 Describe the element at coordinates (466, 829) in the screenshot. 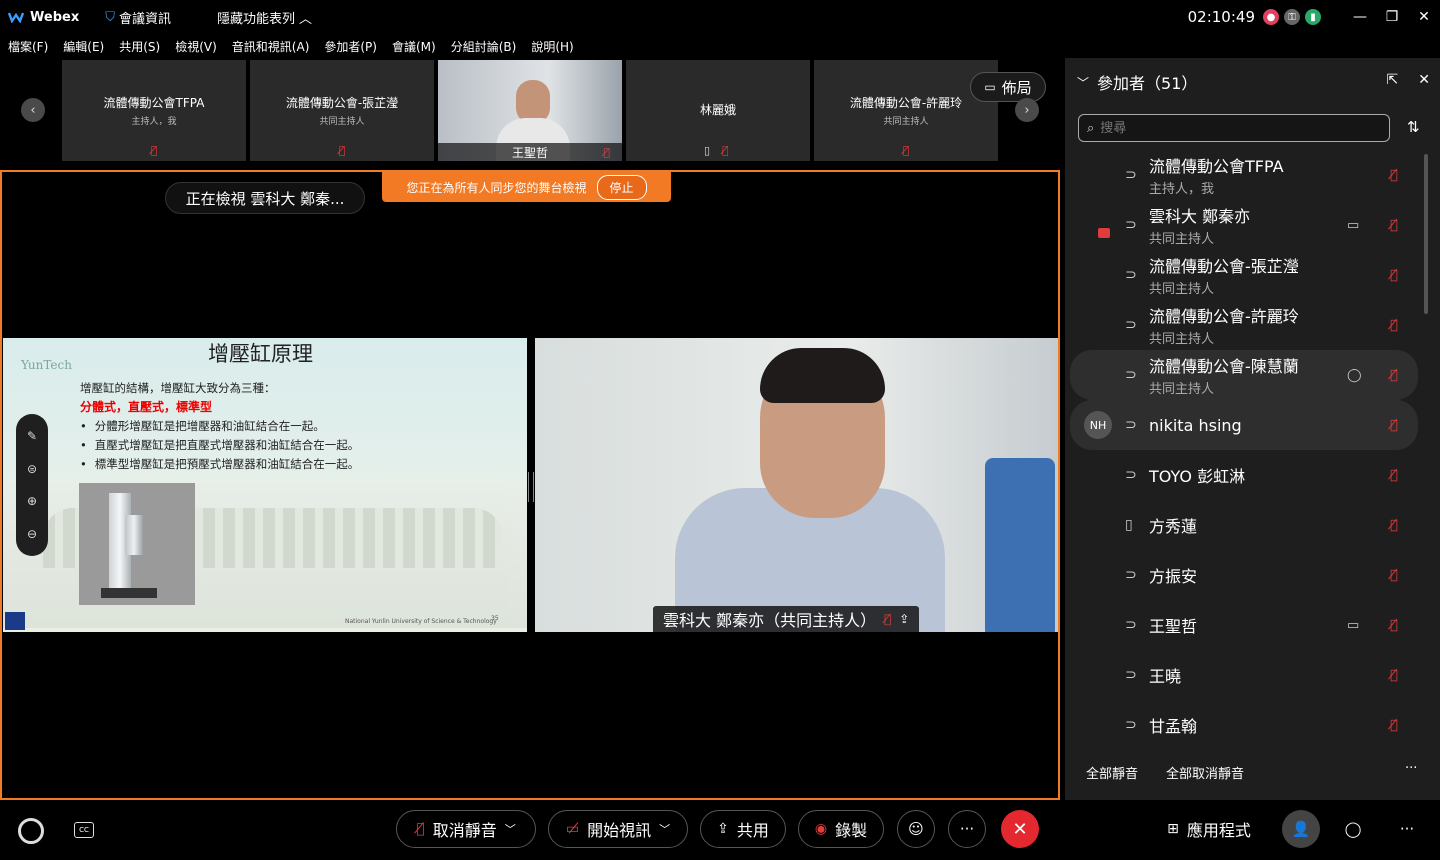

I see `unmute-button: 🎙̸ 取消靜音 ﹀` at that location.